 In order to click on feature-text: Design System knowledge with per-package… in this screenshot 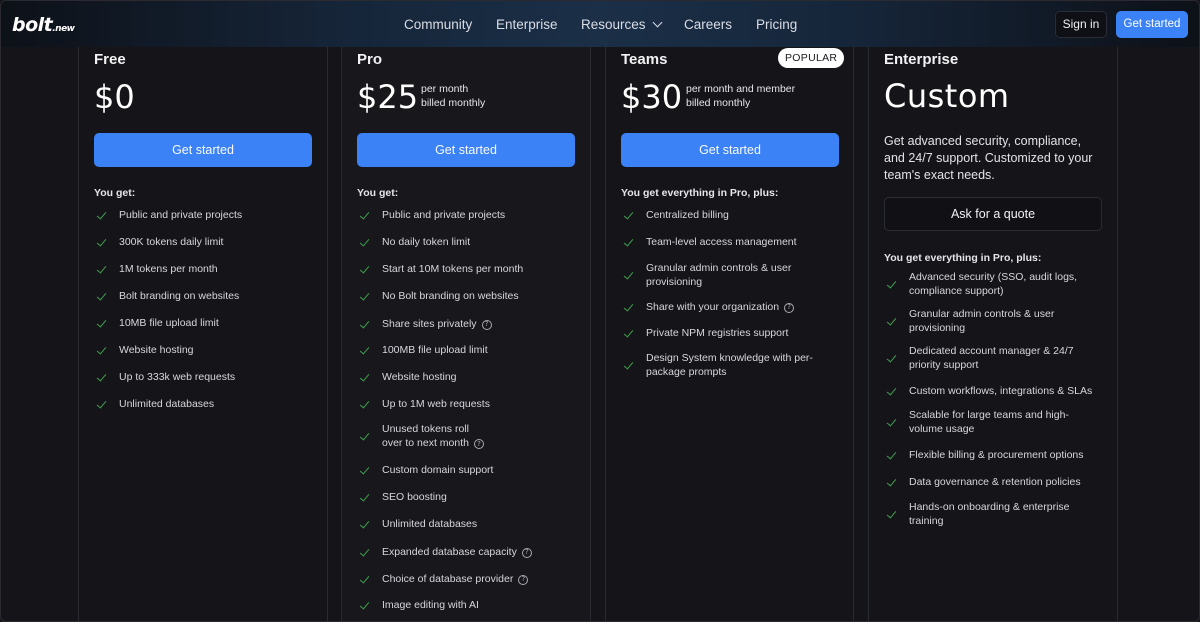, I will do `click(729, 365)`.